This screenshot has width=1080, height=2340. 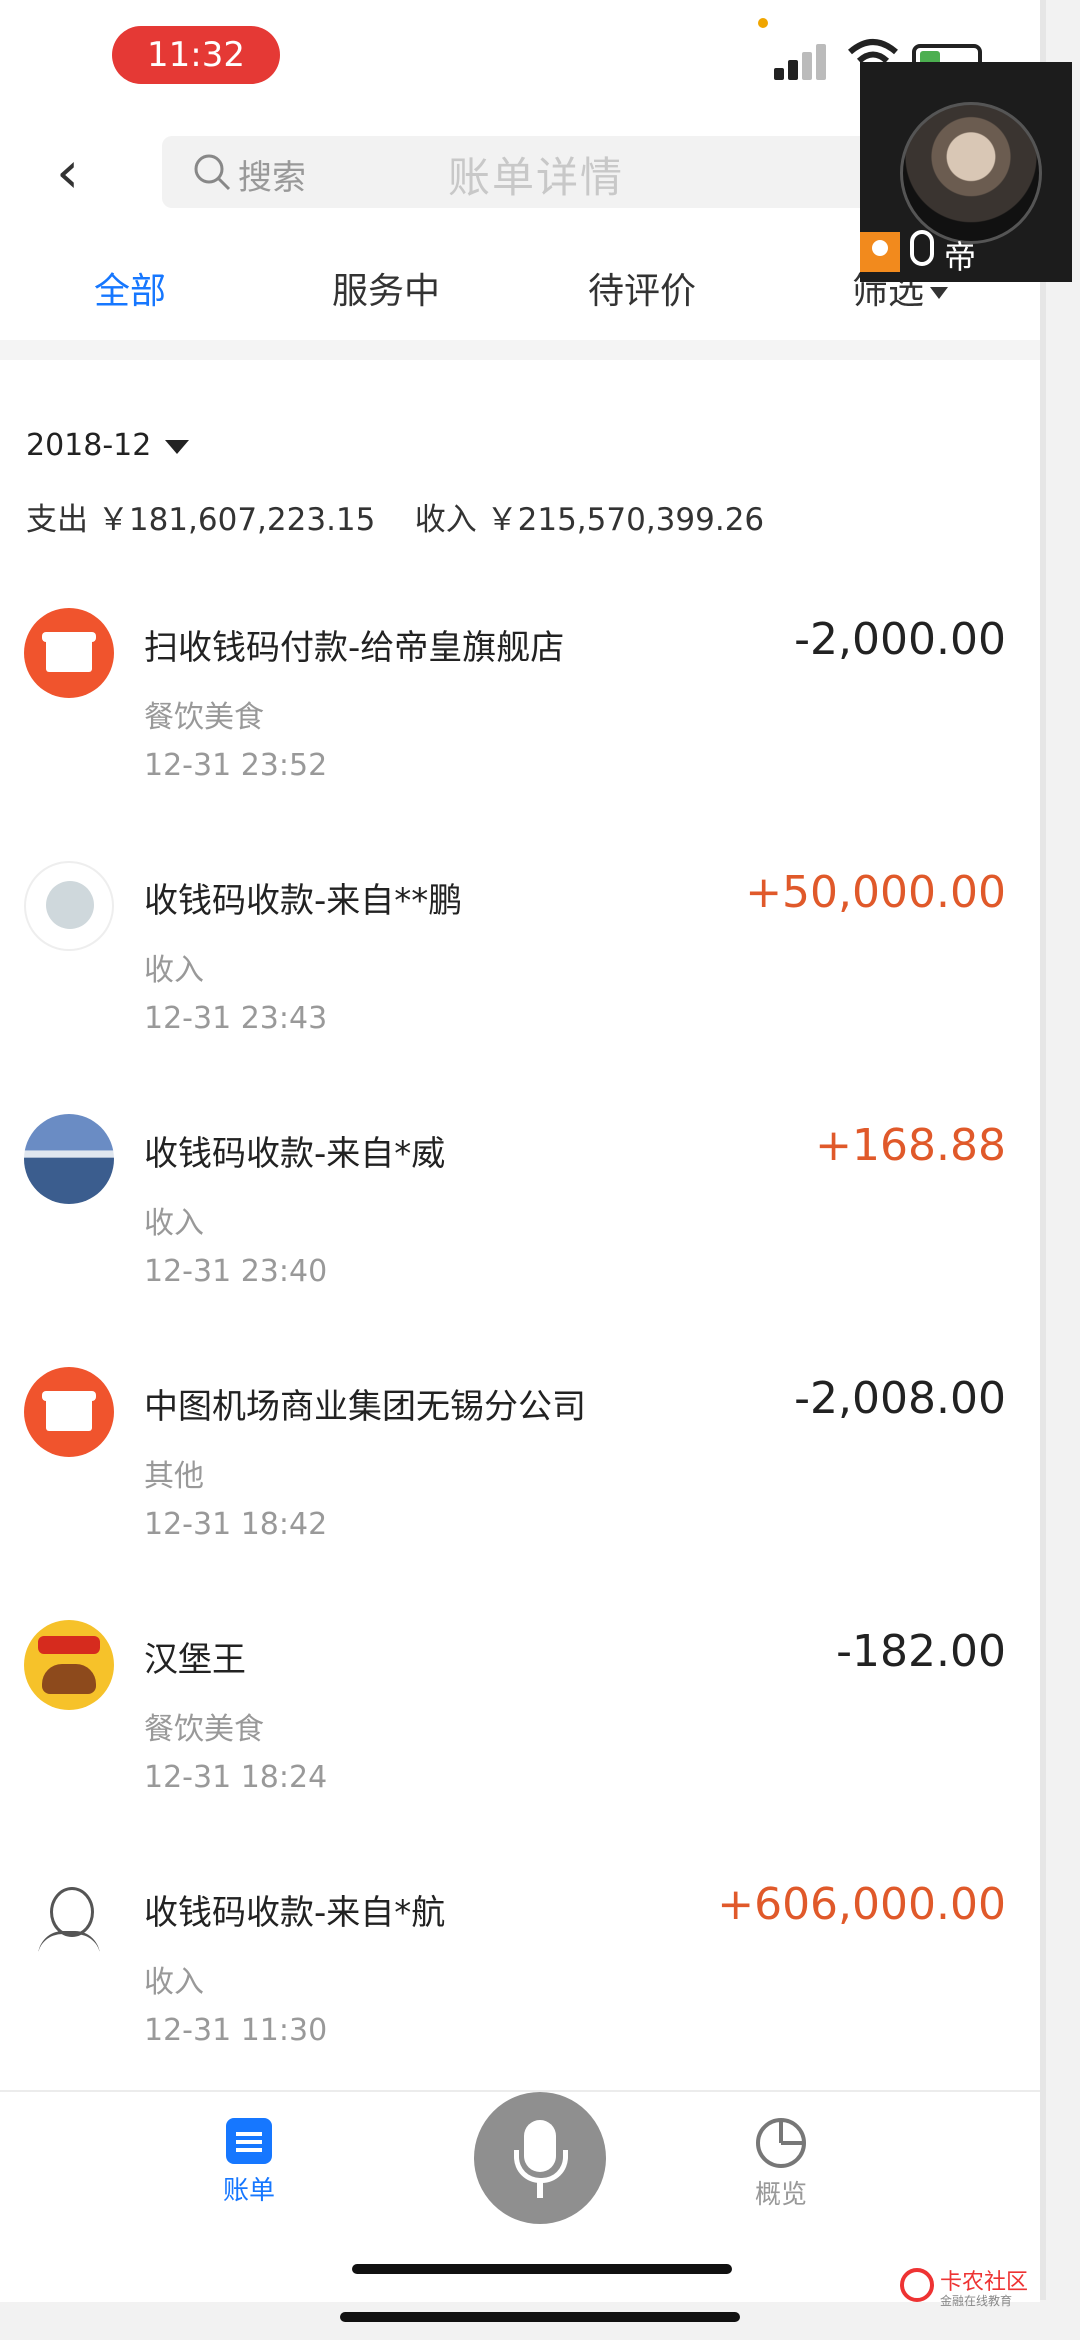 I want to click on lake-avatar-icon, so click(x=69, y=1159).